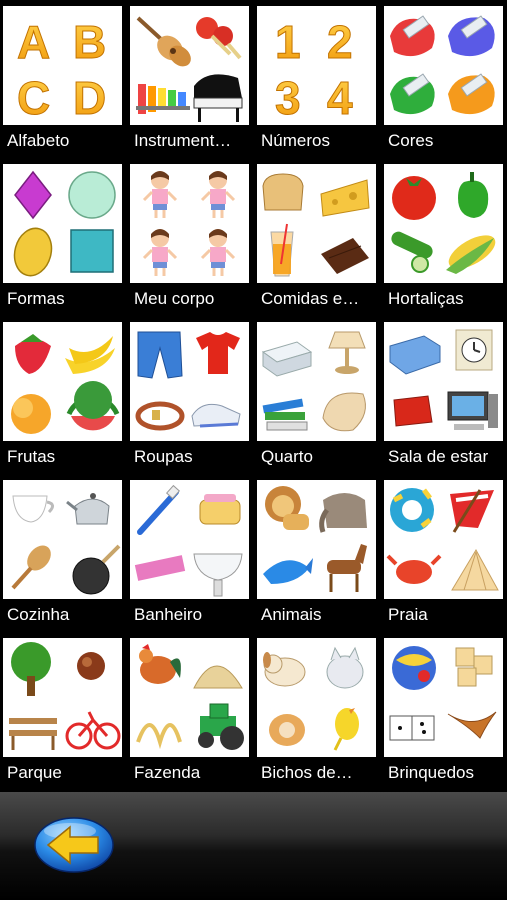 This screenshot has height=900, width=507. What do you see at coordinates (443, 539) in the screenshot?
I see `beach-icon` at bounding box center [443, 539].